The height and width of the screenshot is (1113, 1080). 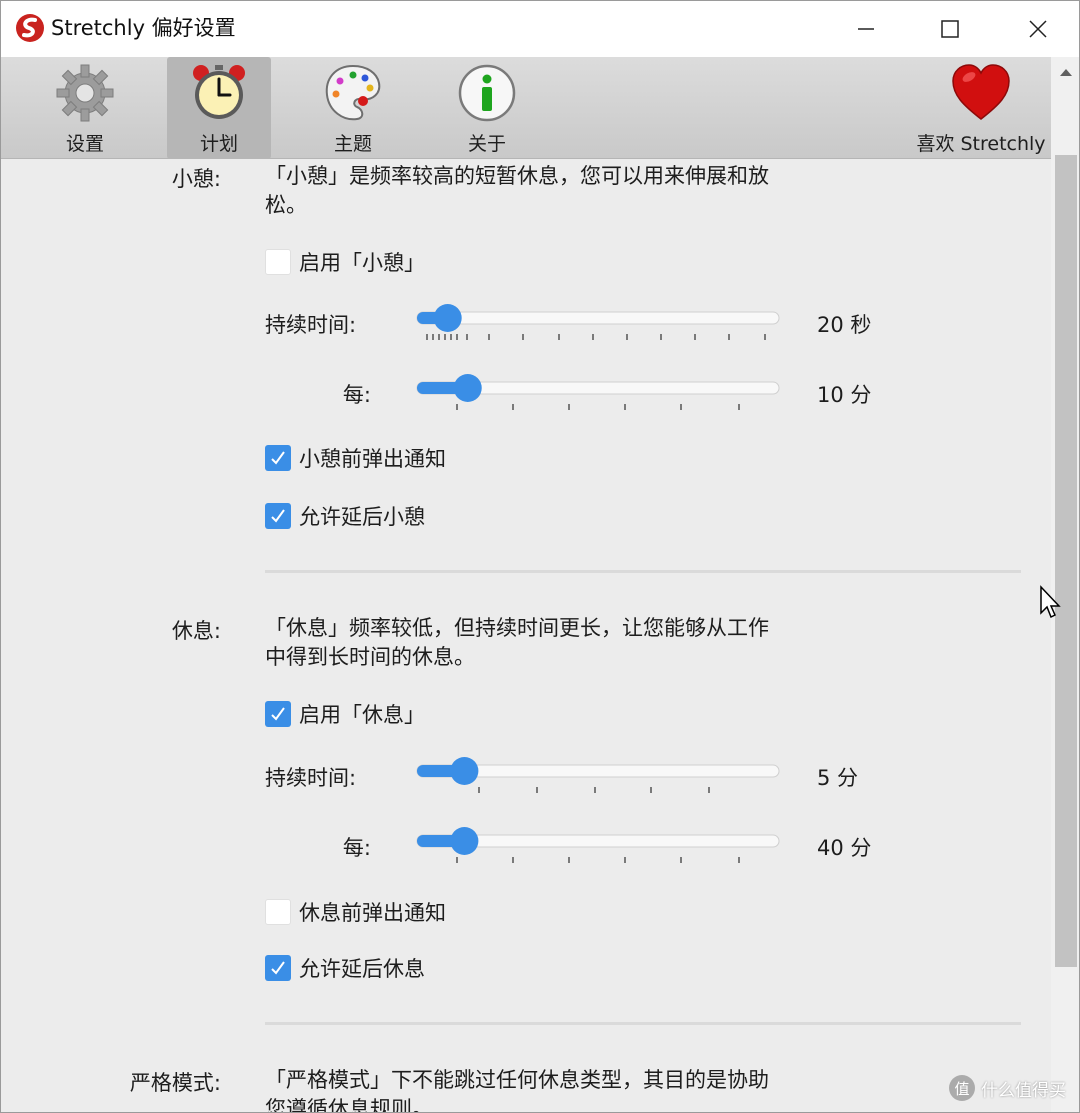 I want to click on minimize-icon, so click(x=866, y=29).